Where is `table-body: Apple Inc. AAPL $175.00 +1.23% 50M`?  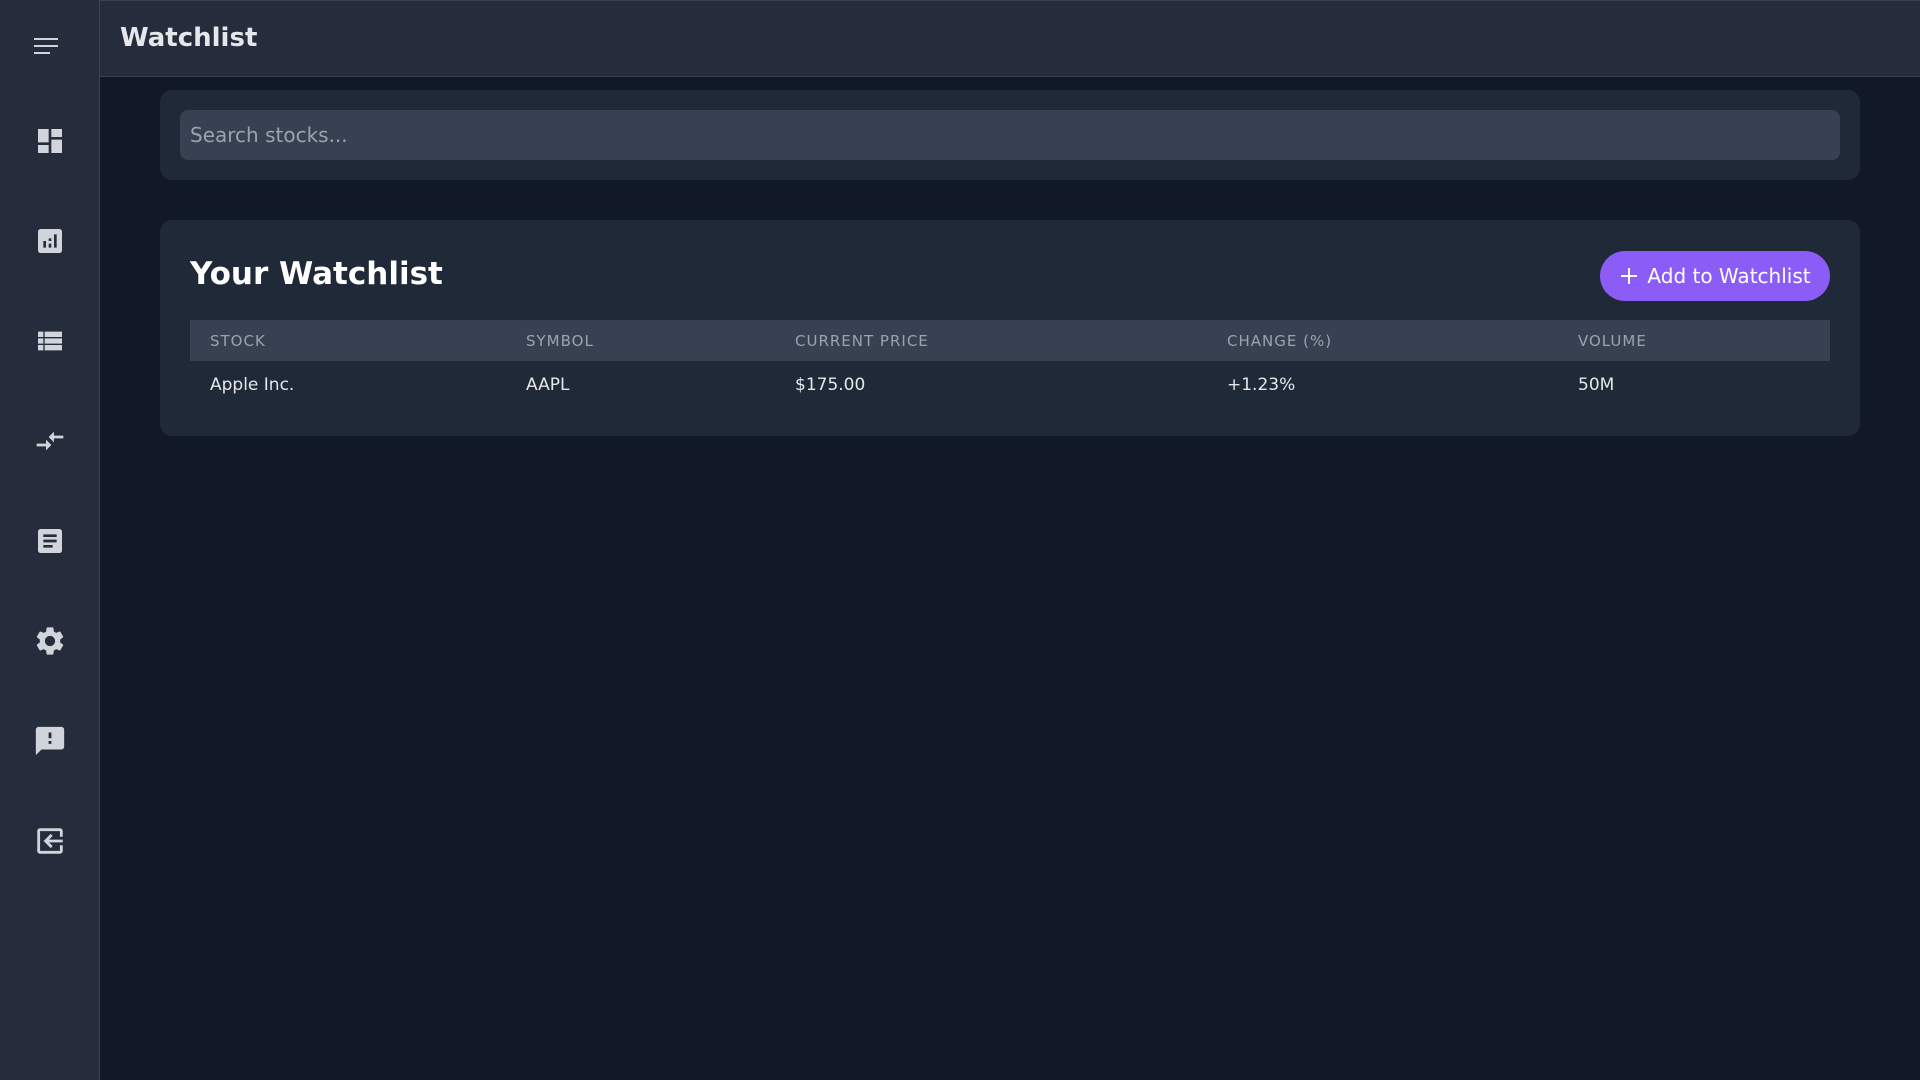 table-body: Apple Inc. AAPL $175.00 +1.23% 50M is located at coordinates (1010, 385).